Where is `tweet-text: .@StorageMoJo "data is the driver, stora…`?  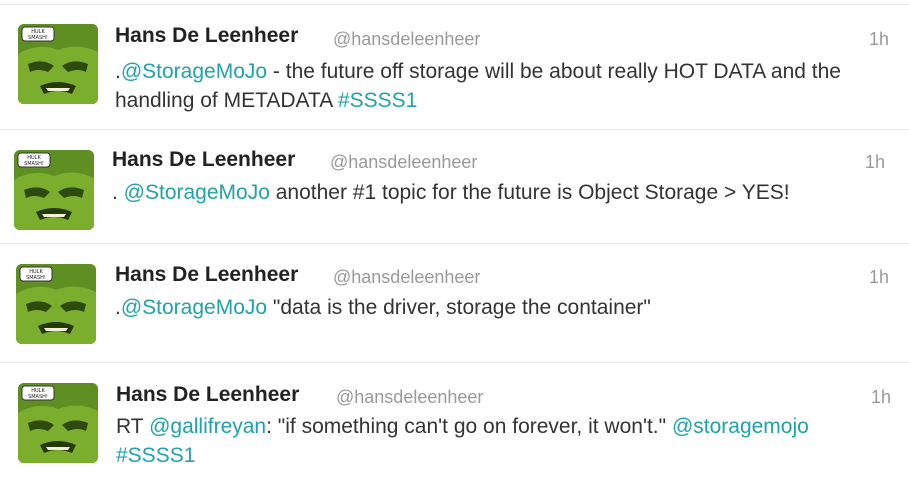 tweet-text: .@StorageMoJo "data is the driver, stora… is located at coordinates (505, 307).